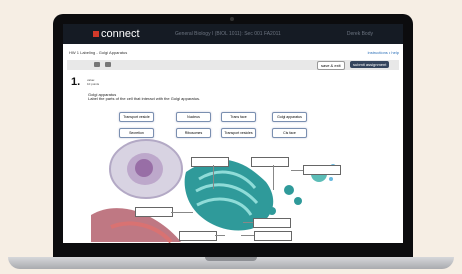 This screenshot has height=274, width=462. What do you see at coordinates (383, 52) in the screenshot?
I see `instructions-help-link: instructions • help` at bounding box center [383, 52].